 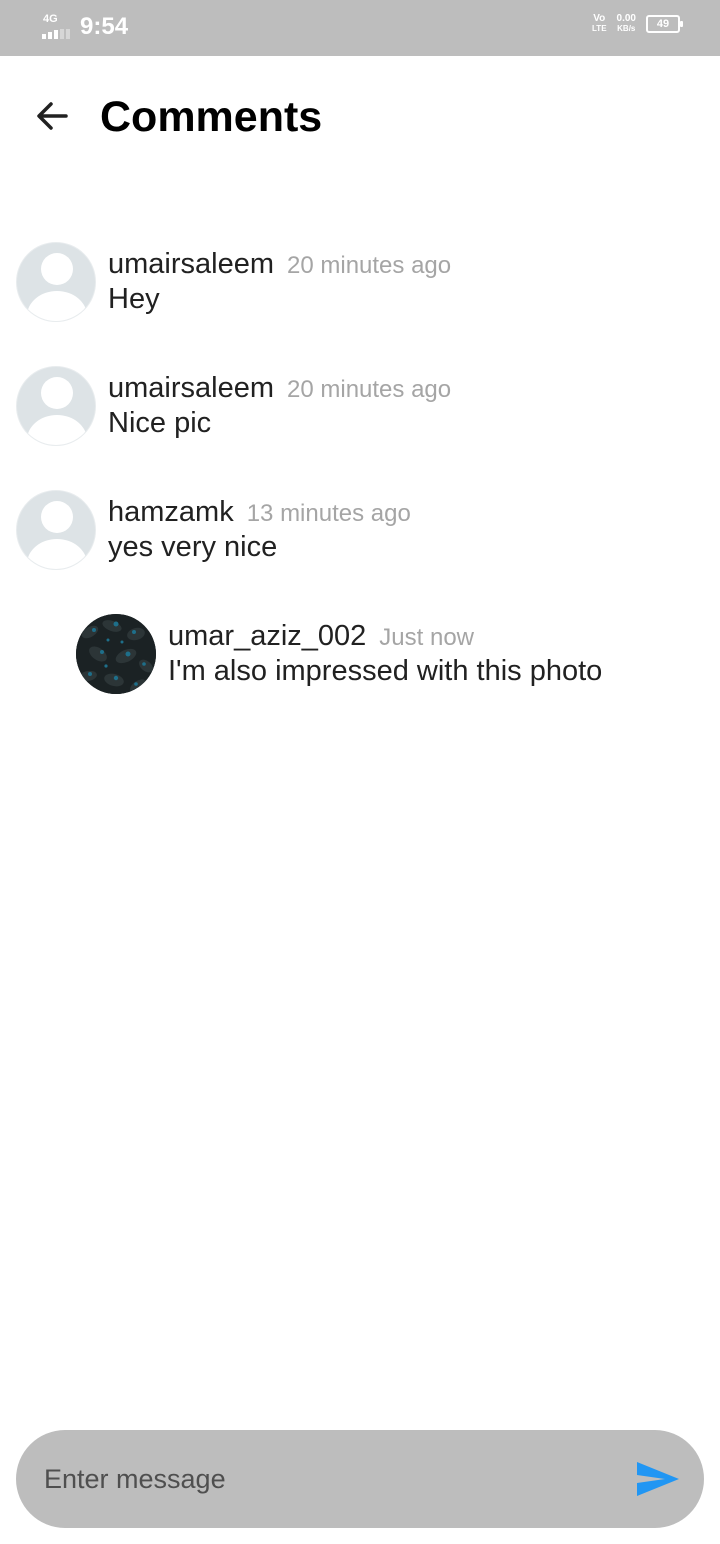 What do you see at coordinates (599, 23) in the screenshot?
I see `volte-indicator: Vo LTE` at bounding box center [599, 23].